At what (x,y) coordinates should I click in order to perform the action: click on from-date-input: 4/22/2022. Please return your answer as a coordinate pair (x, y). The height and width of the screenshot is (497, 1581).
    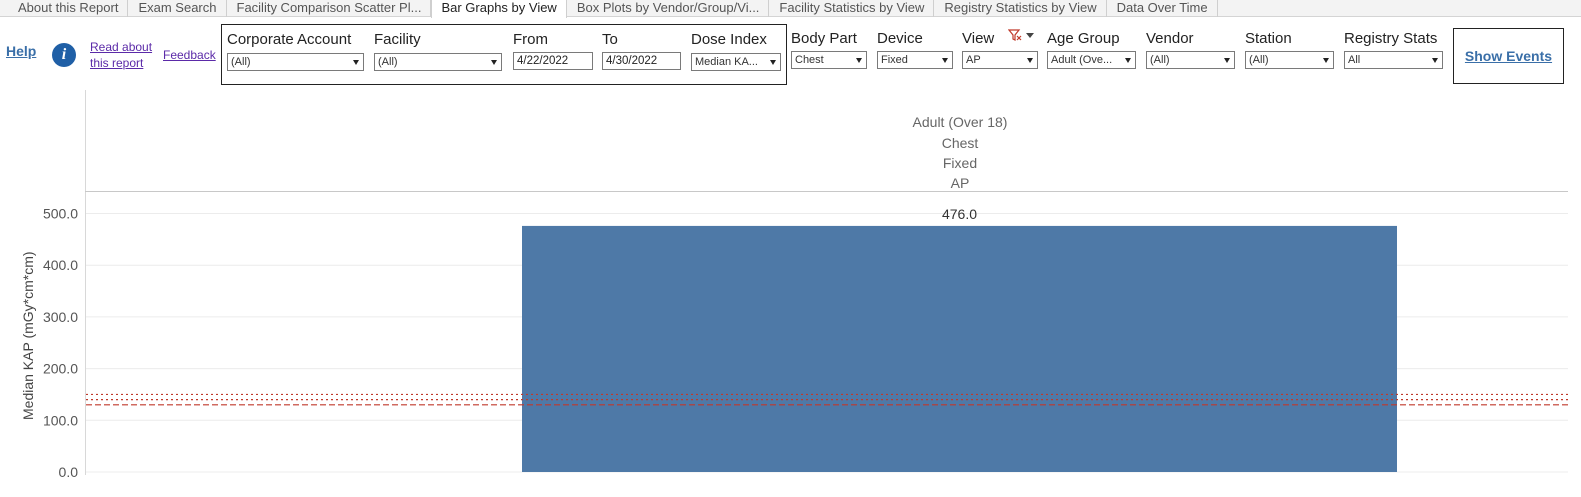
    Looking at the image, I should click on (553, 61).